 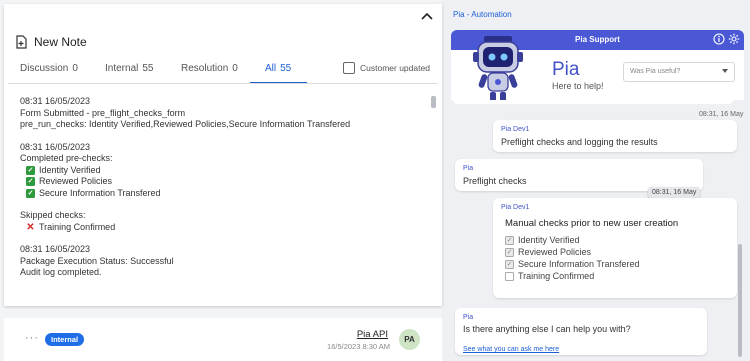 What do you see at coordinates (49, 72) in the screenshot?
I see `tab-discussion: Discussion 0` at bounding box center [49, 72].